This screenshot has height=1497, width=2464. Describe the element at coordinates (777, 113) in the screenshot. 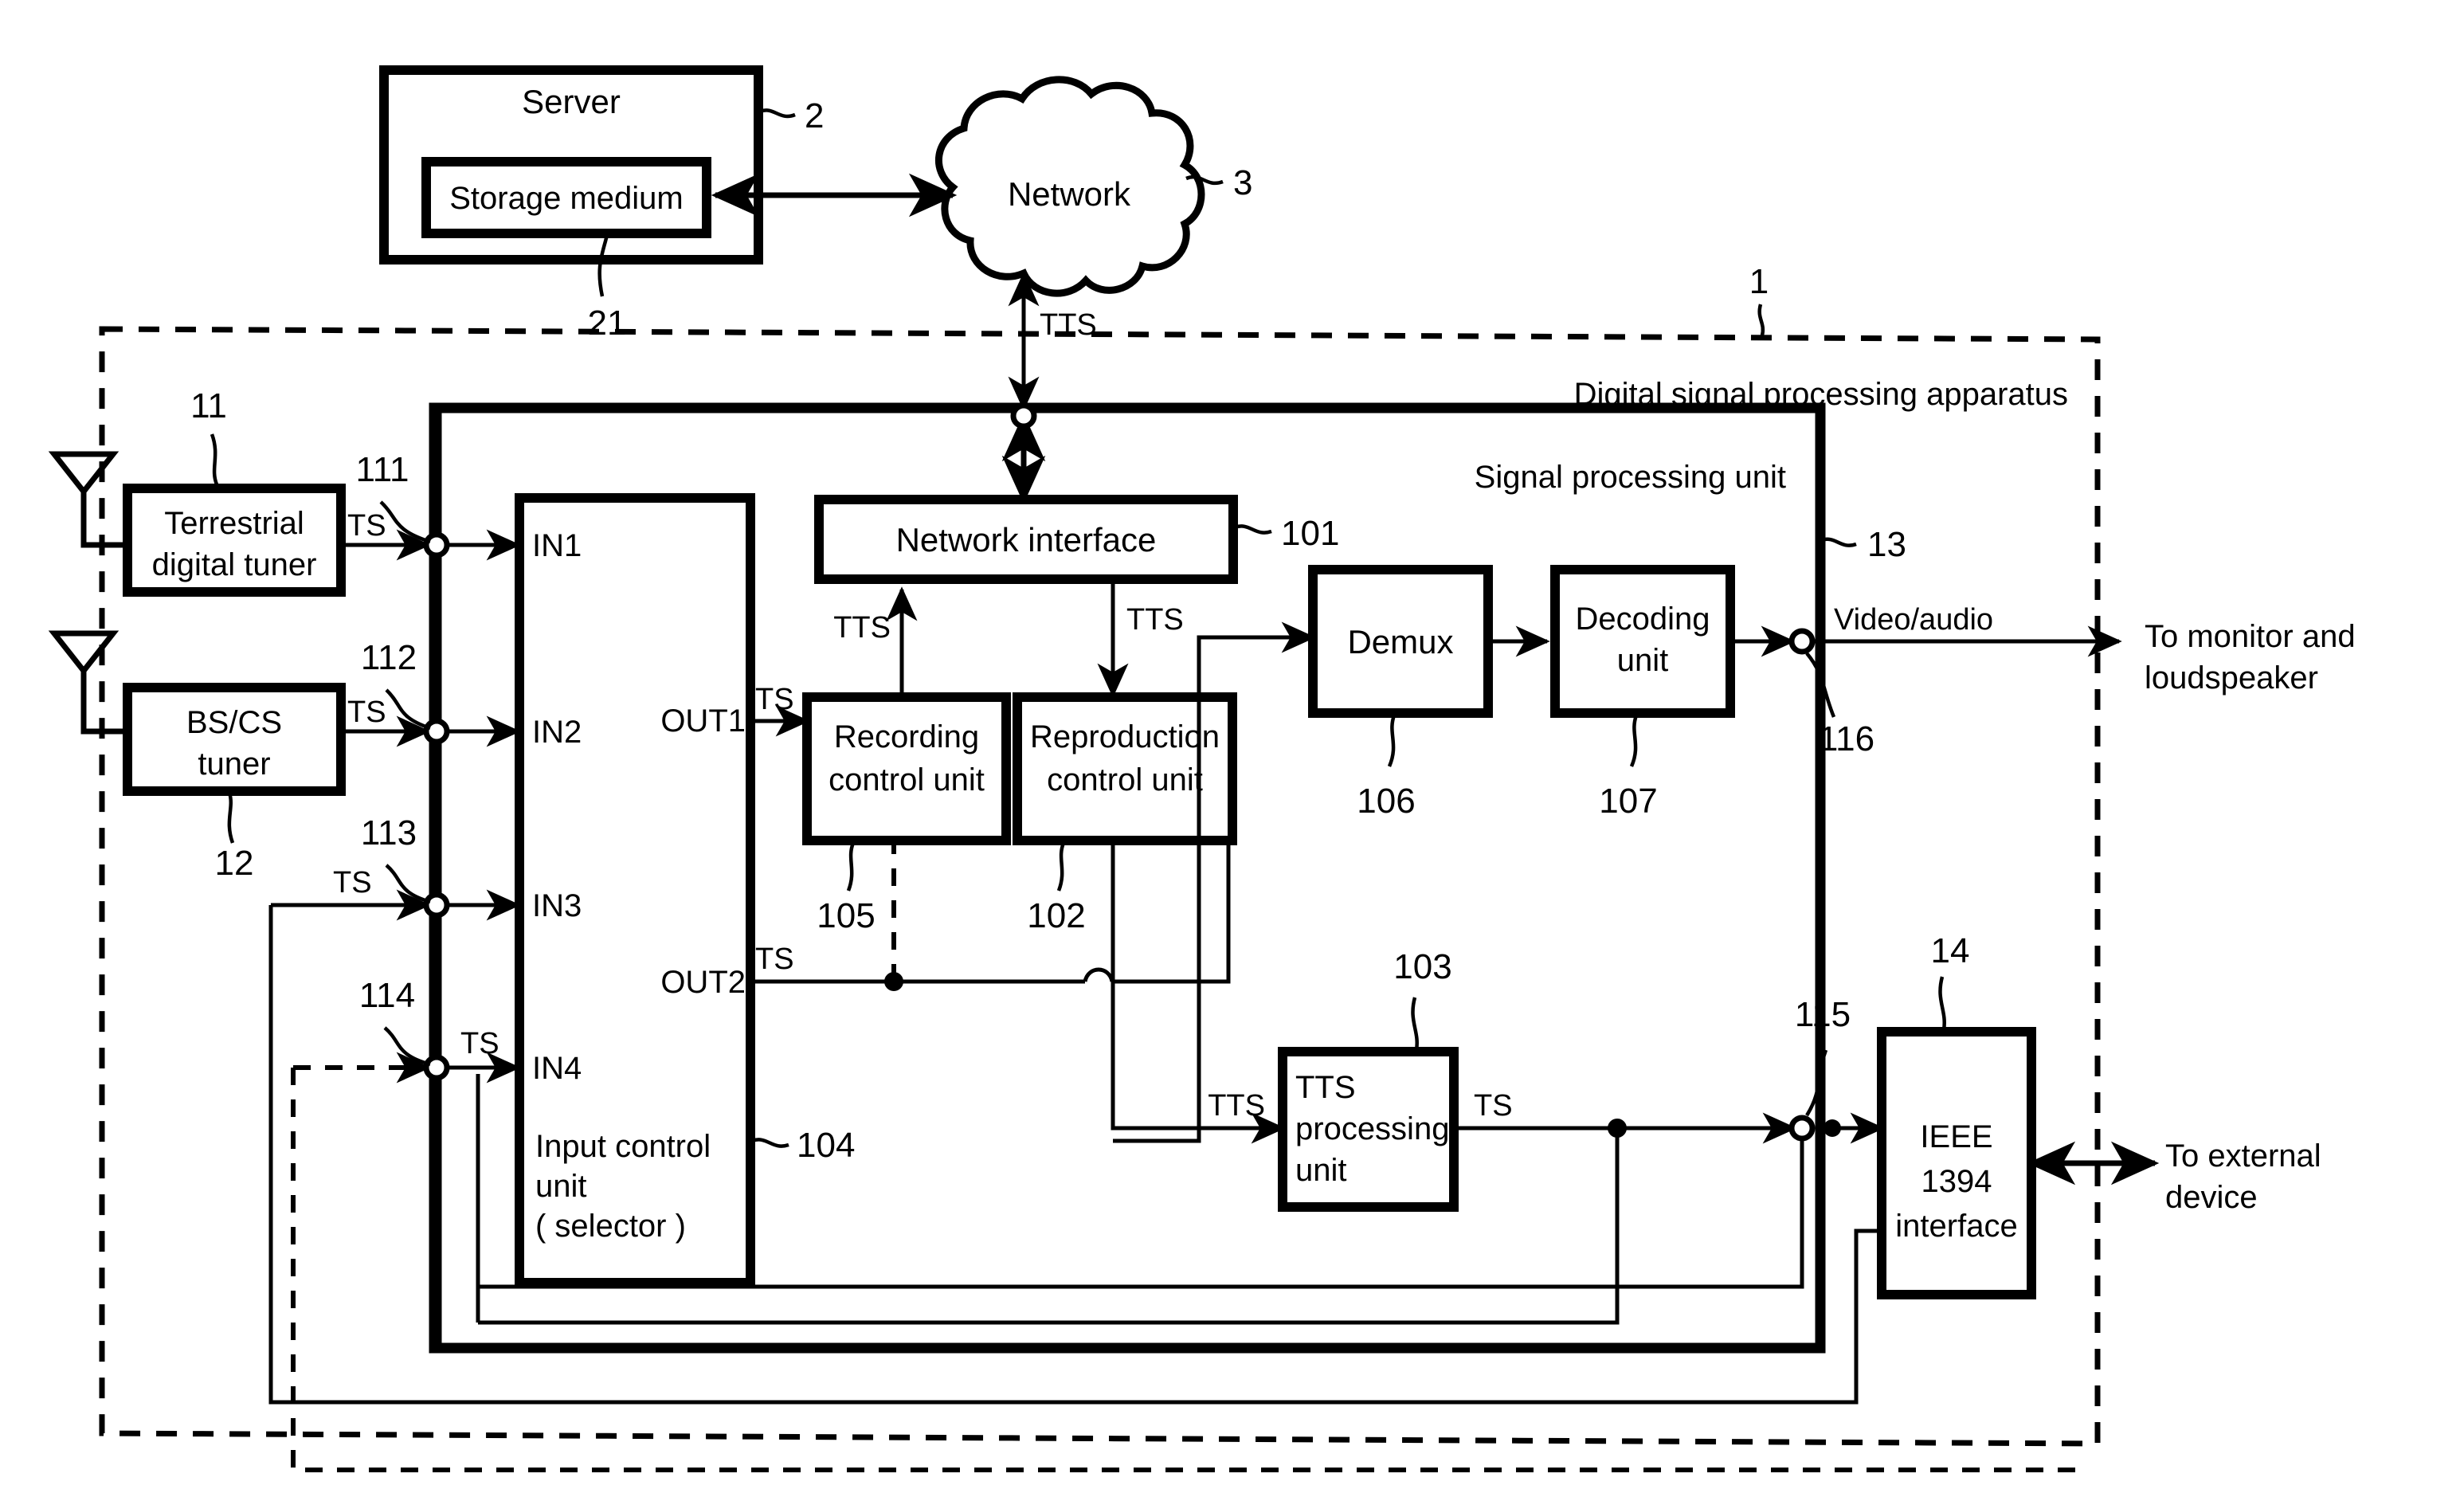

I see `server-ref-leader` at that location.